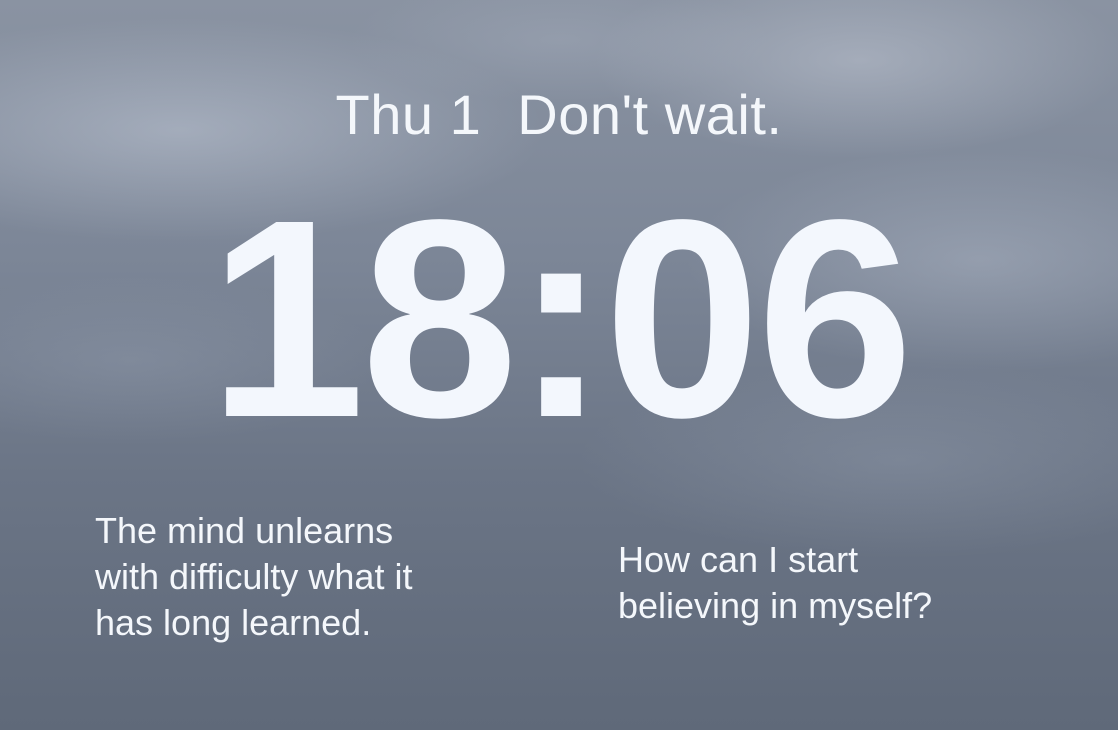 This screenshot has width=1118, height=730. I want to click on question-line: believing in myself?, so click(775, 605).